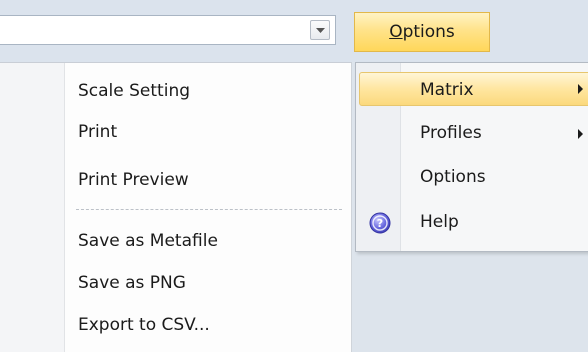  What do you see at coordinates (451, 133) in the screenshot?
I see `menu-item-profiles: Profiles` at bounding box center [451, 133].